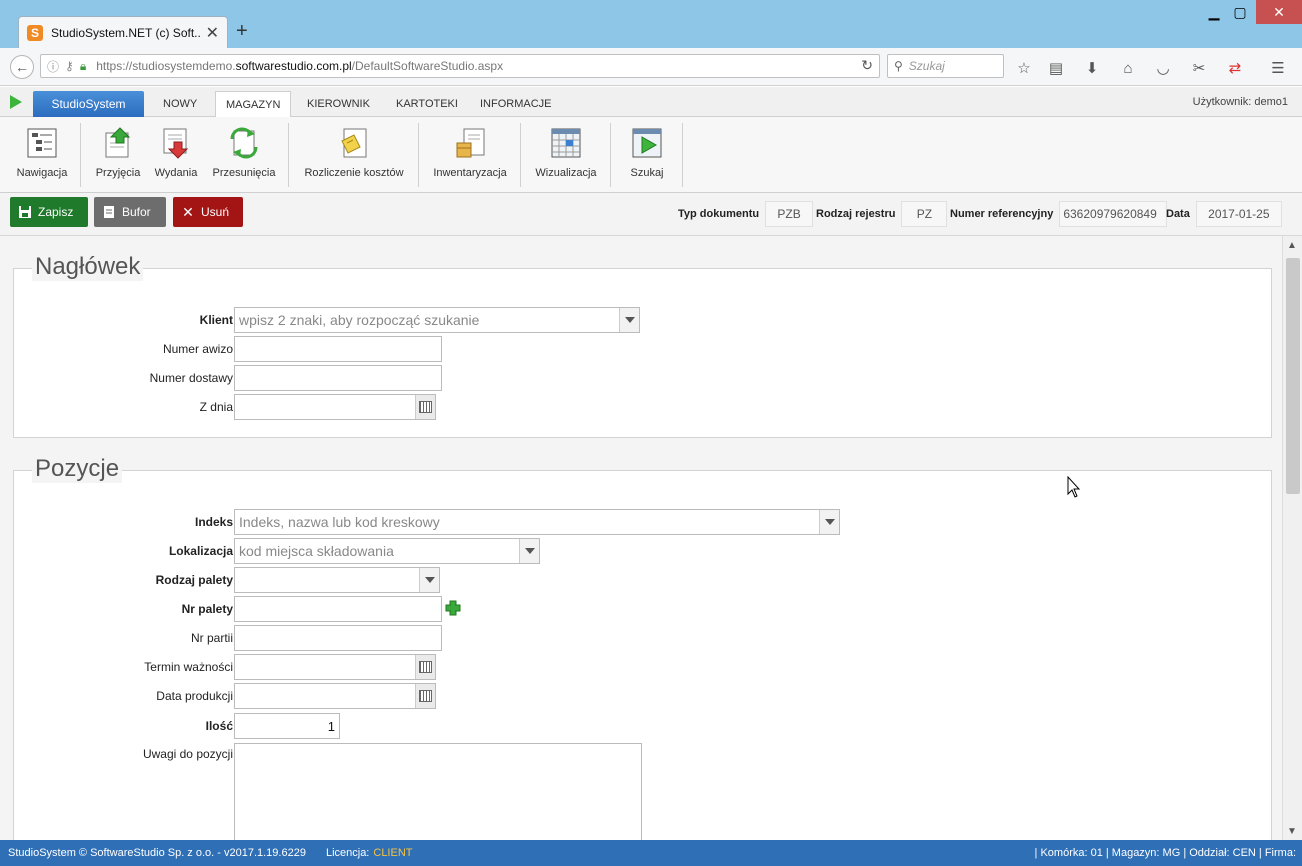 The image size is (1302, 866). What do you see at coordinates (53, 66) in the screenshot?
I see `info-icon: ⓘ` at bounding box center [53, 66].